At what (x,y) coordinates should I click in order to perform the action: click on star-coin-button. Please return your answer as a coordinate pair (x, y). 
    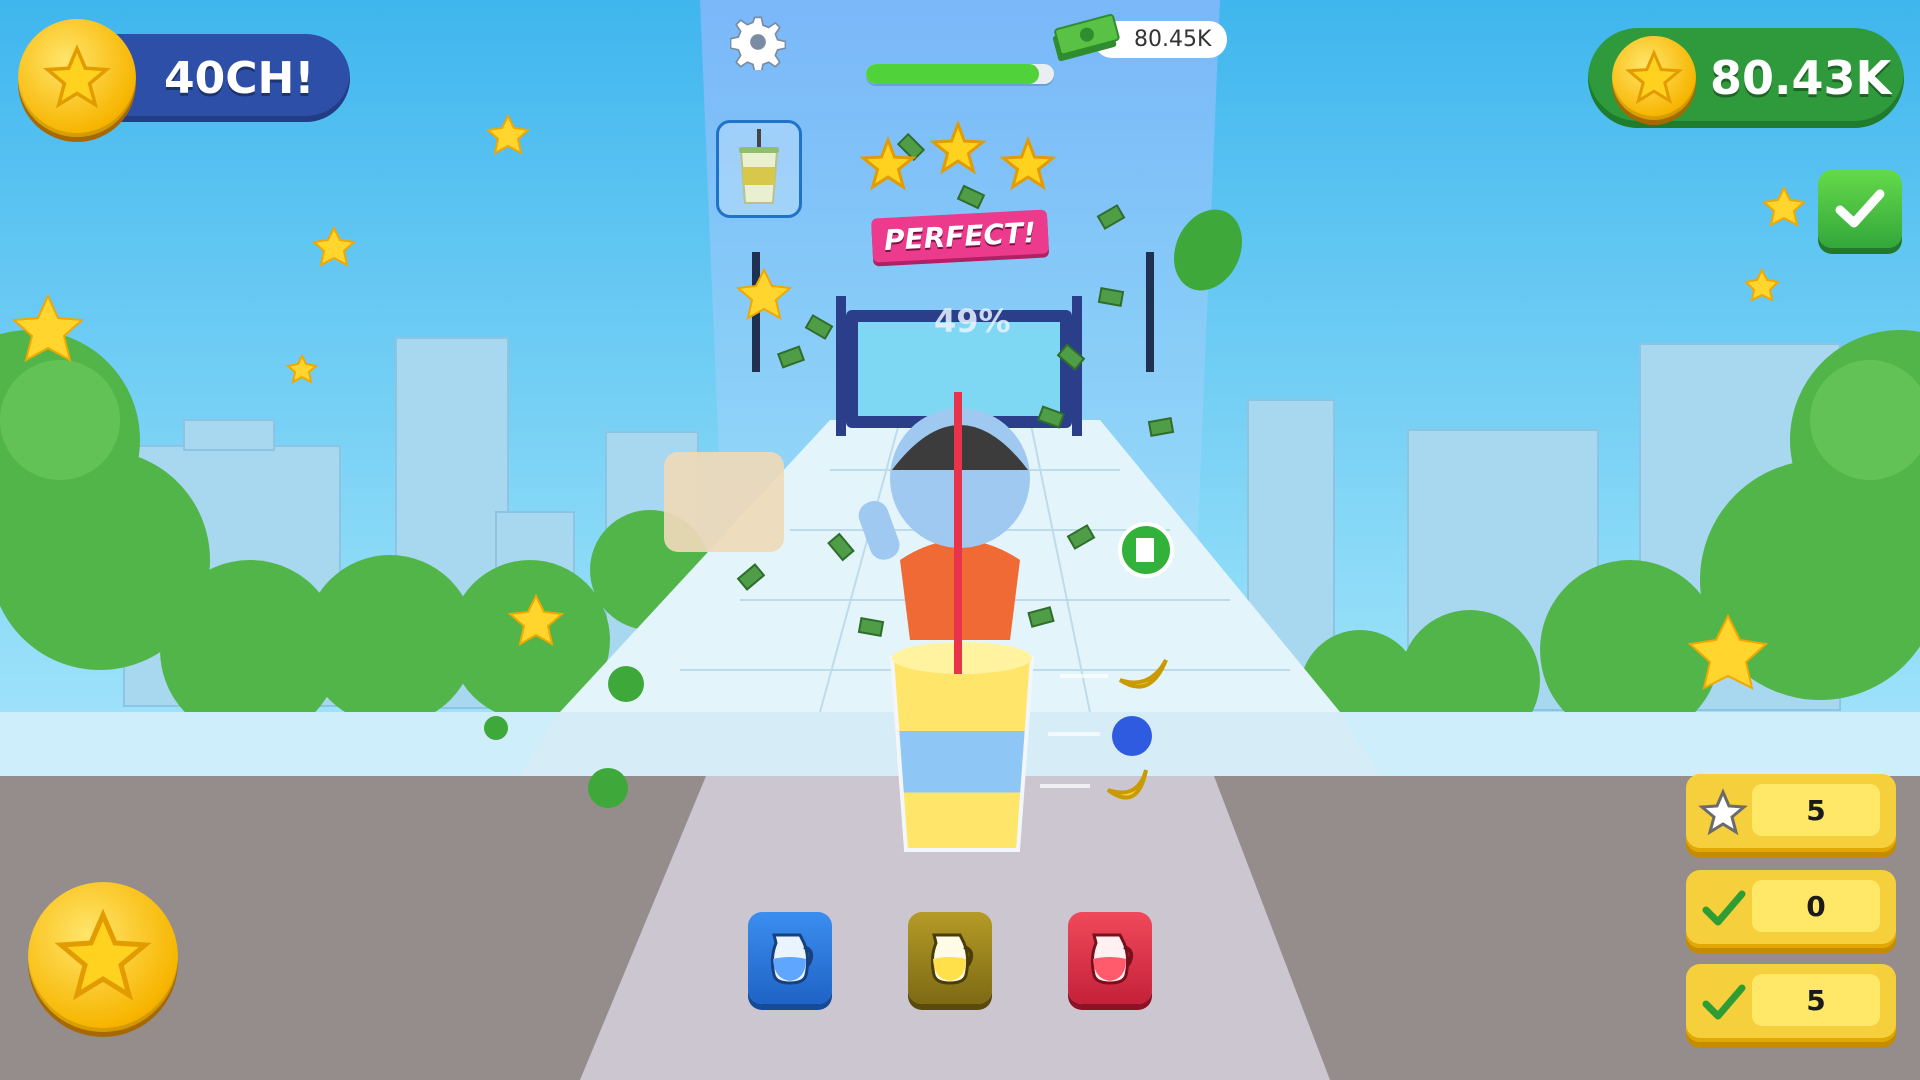
    Looking at the image, I should click on (107, 961).